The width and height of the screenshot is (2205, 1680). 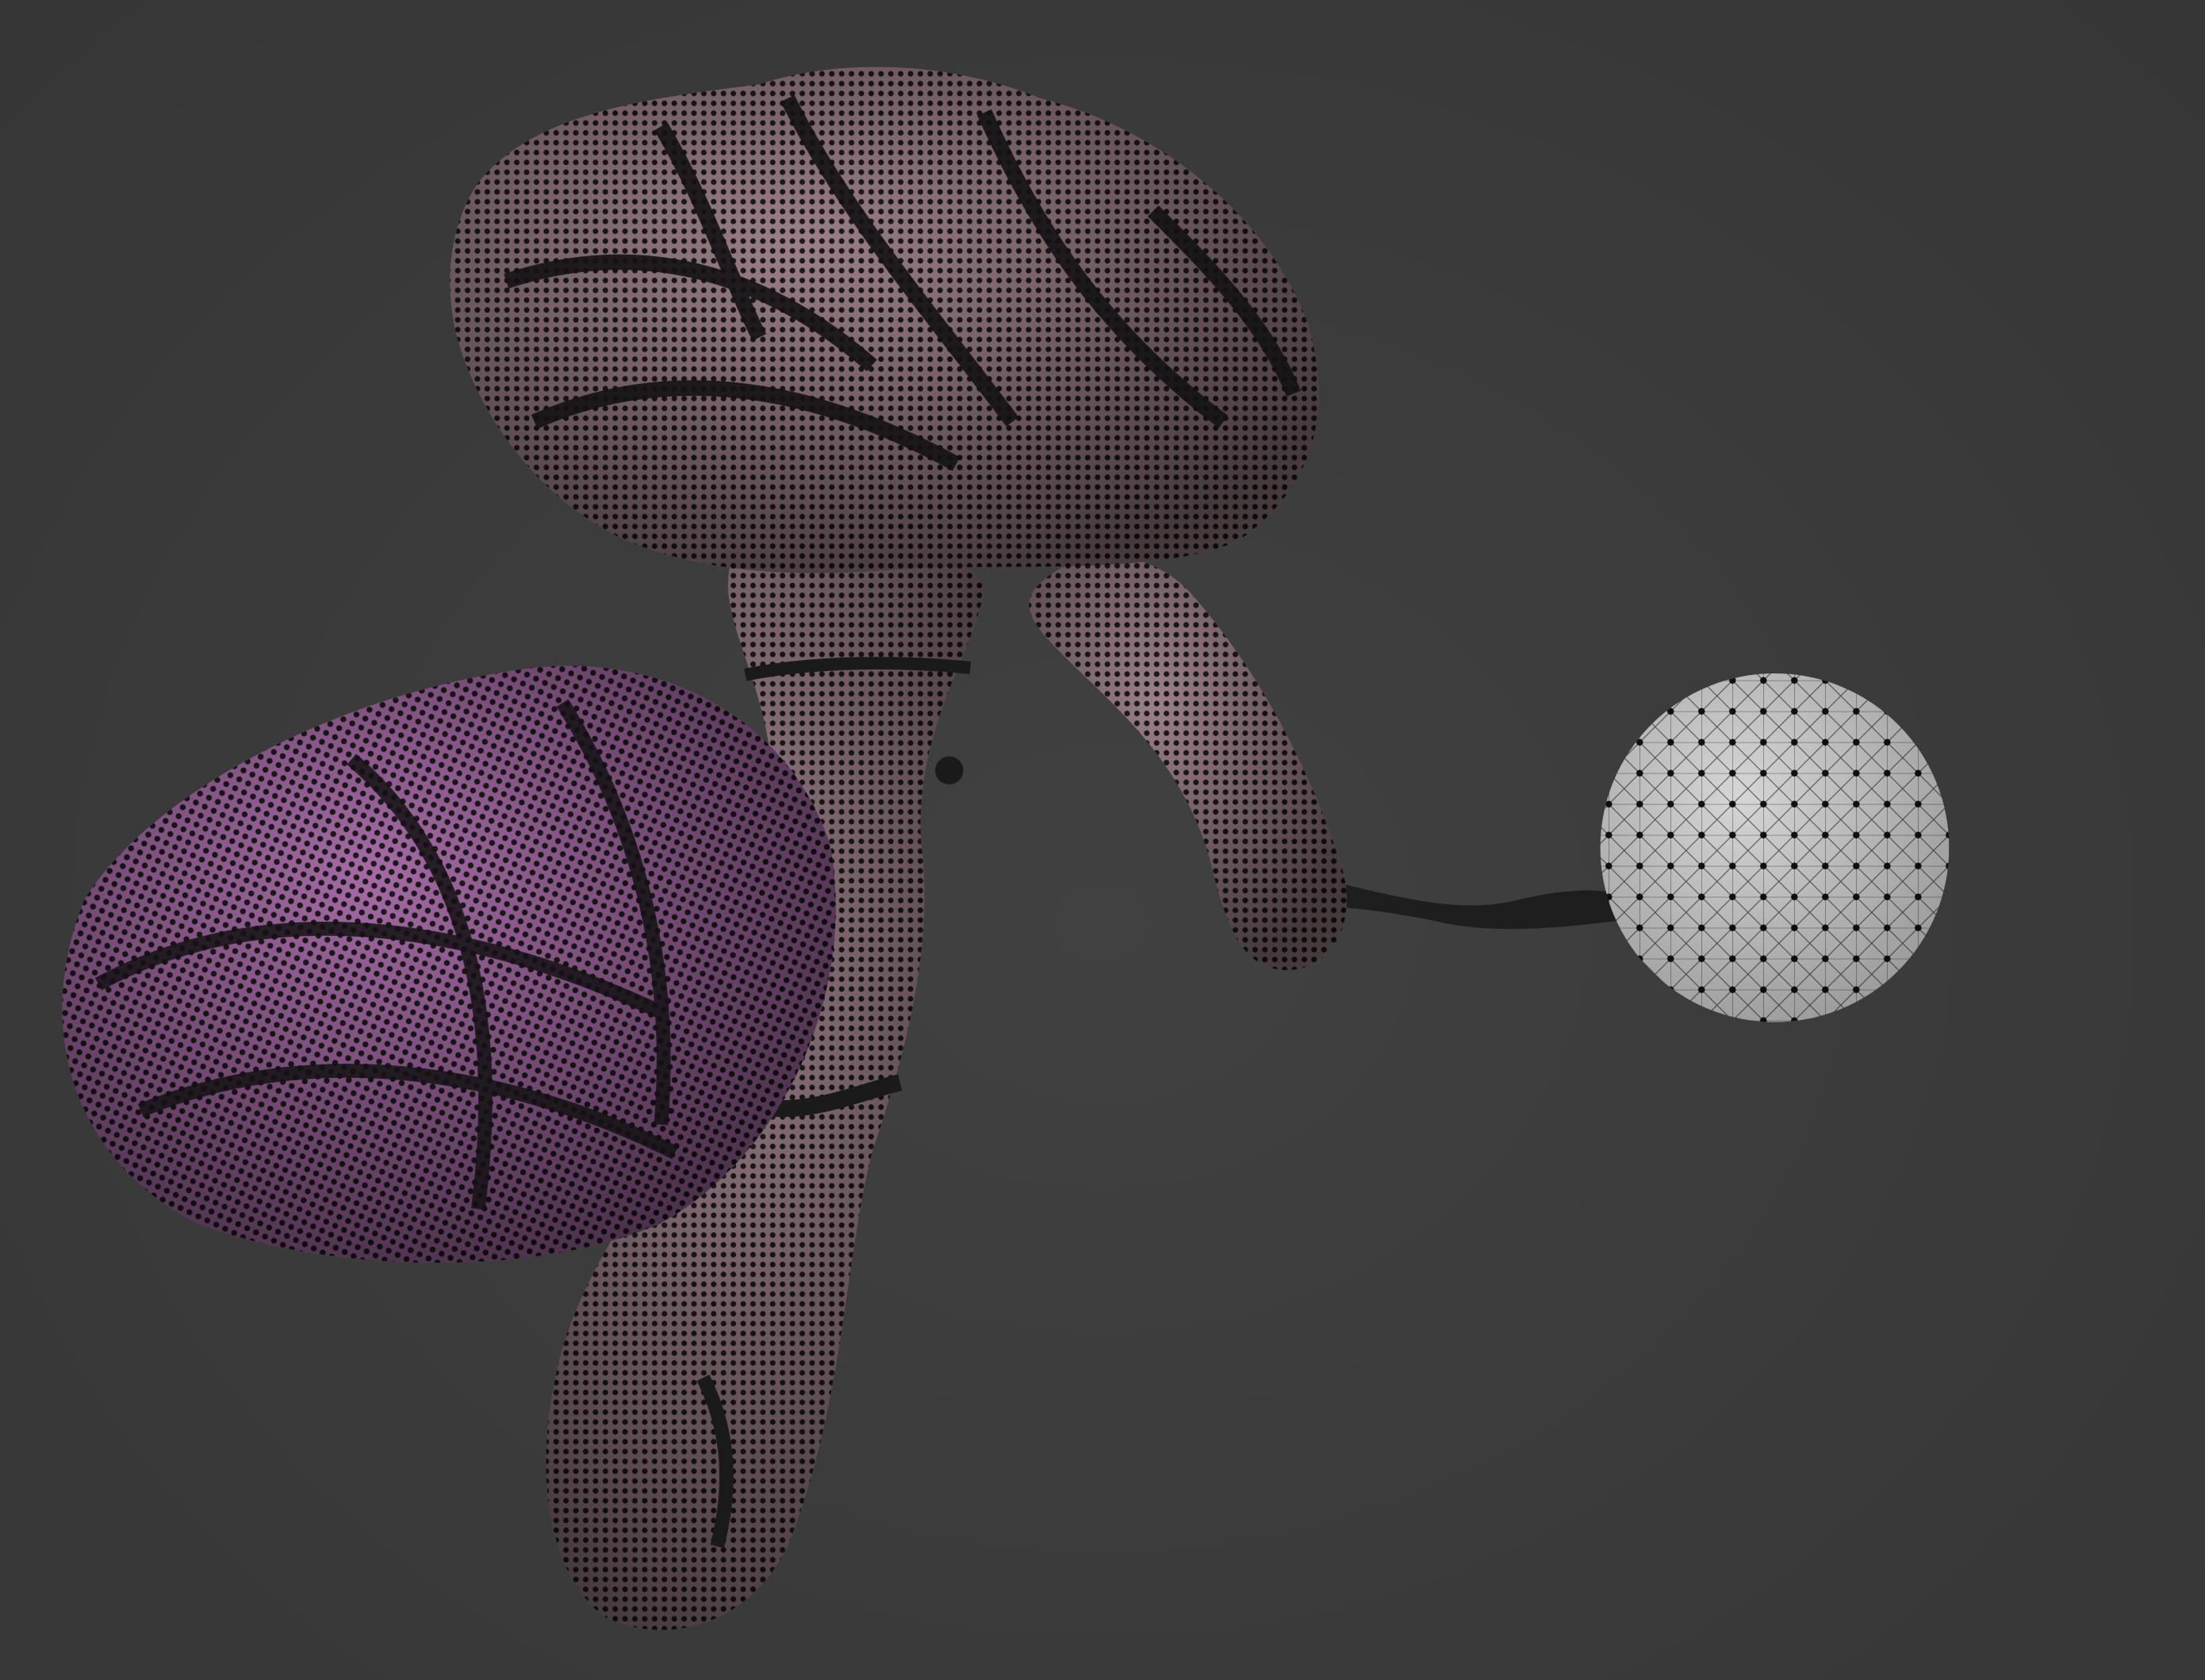 What do you see at coordinates (884, 320) in the screenshot?
I see `cerebrum` at bounding box center [884, 320].